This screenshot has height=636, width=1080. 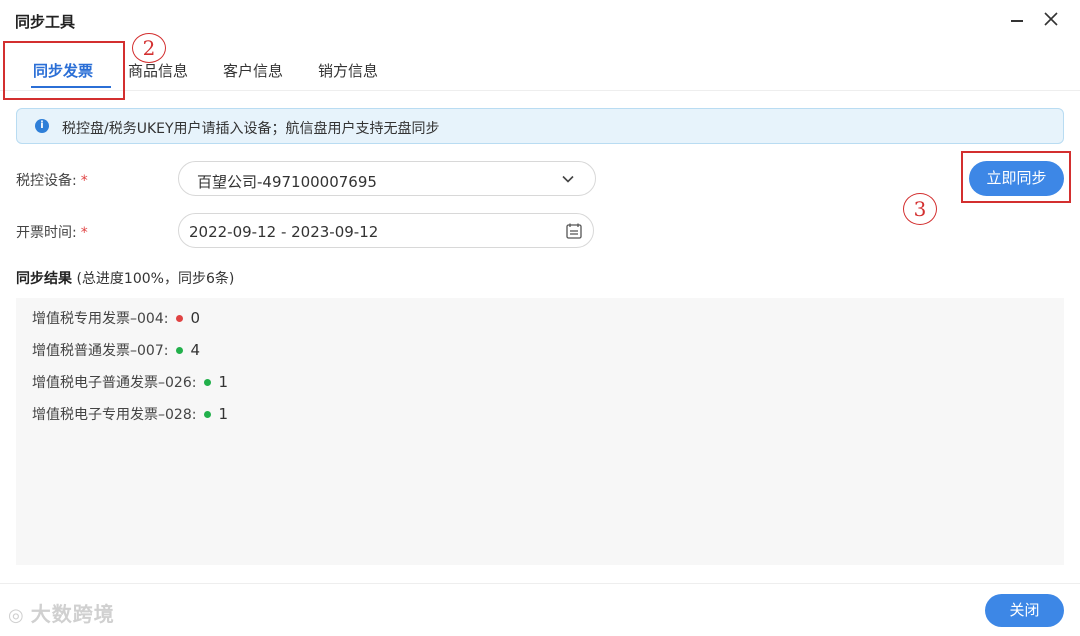 I want to click on result-heading: 同步结果 (总进度100%，同步6条), so click(x=125, y=278).